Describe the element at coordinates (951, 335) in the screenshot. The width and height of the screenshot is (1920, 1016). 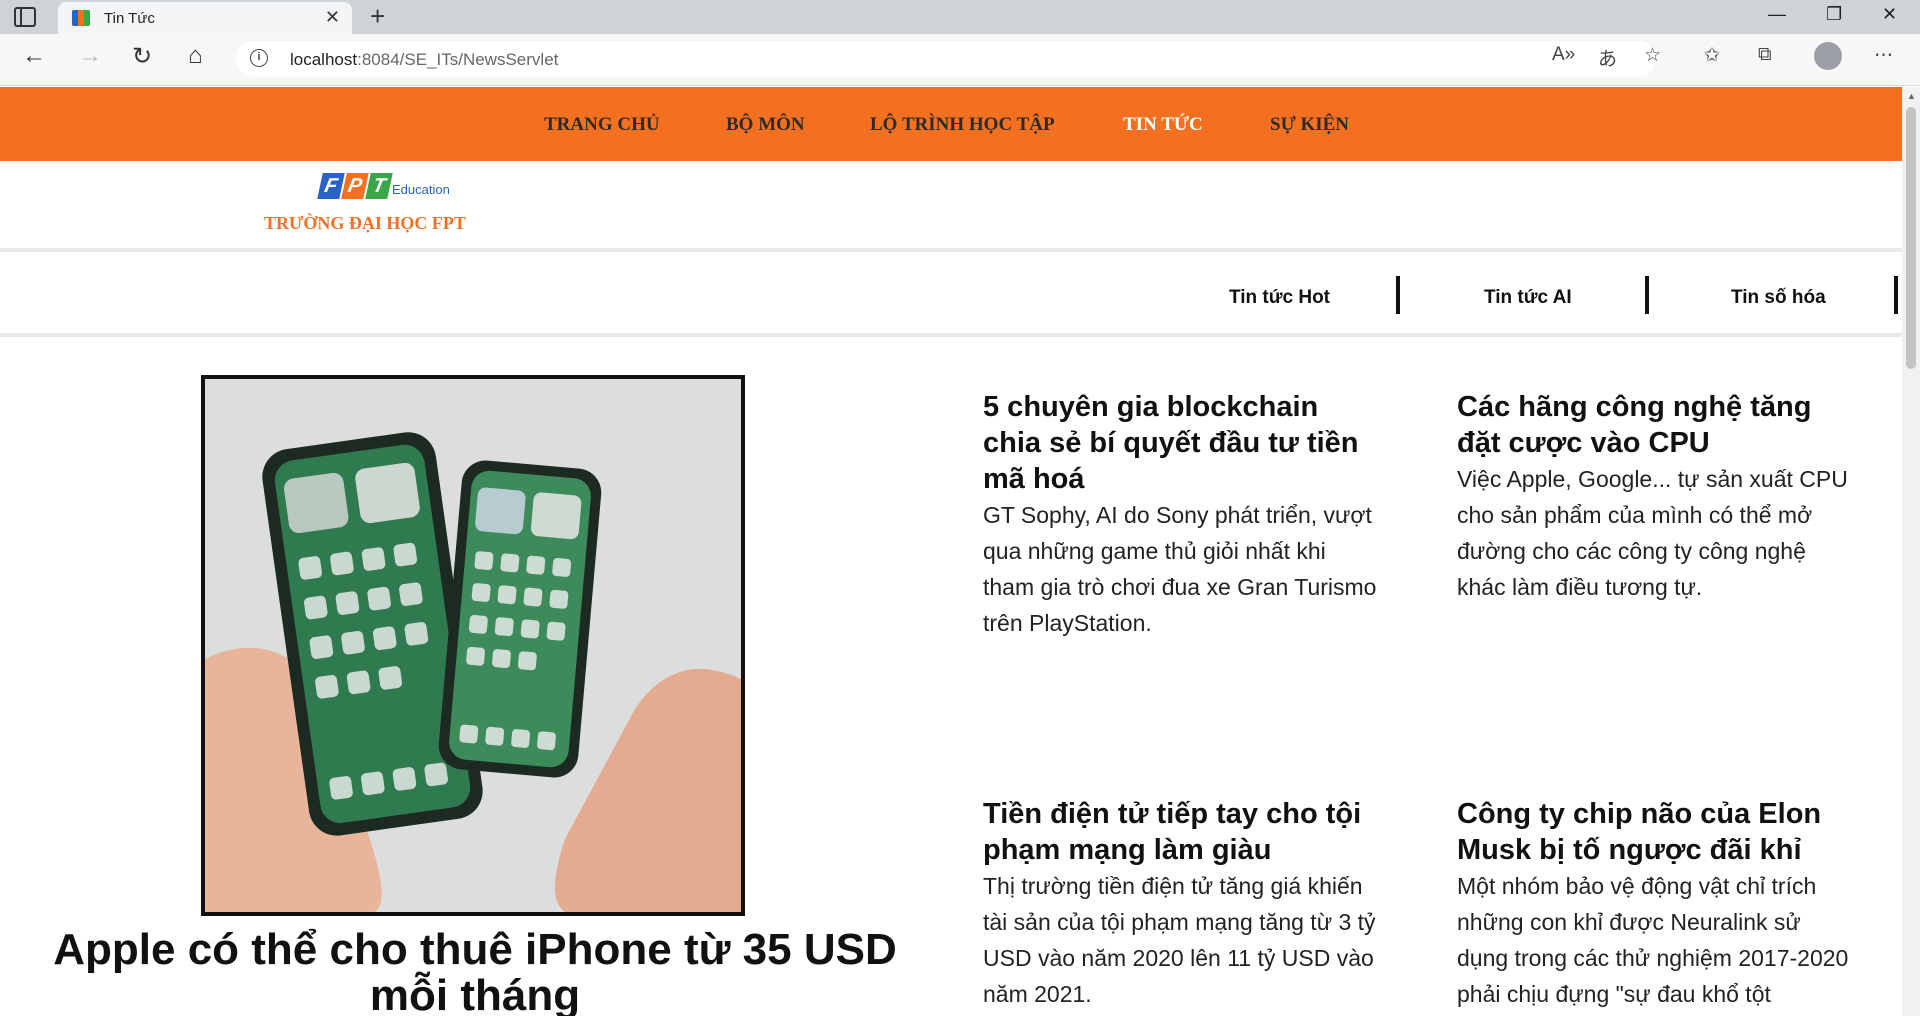
I see `subnav-divider` at that location.